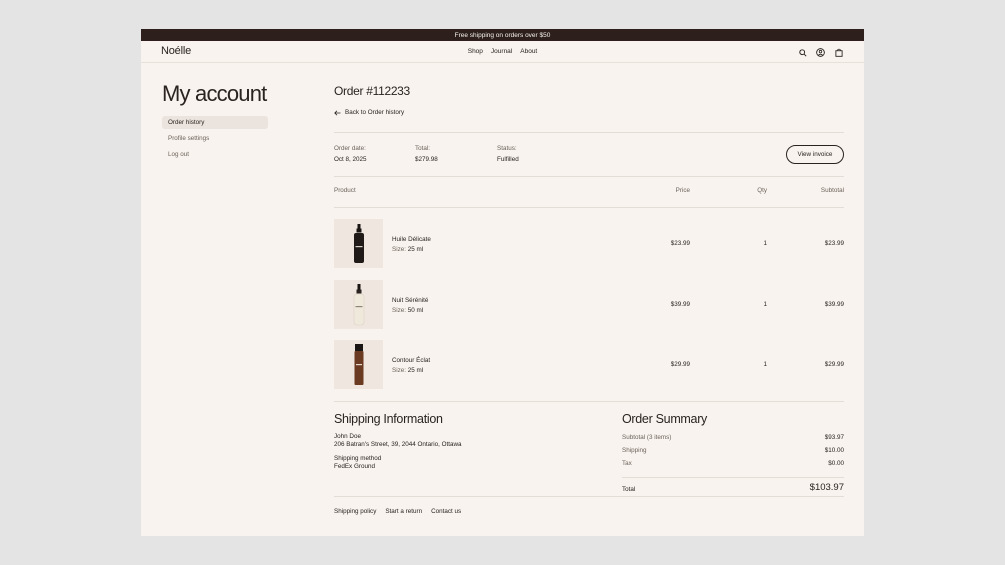 Image resolution: width=1005 pixels, height=565 pixels. Describe the element at coordinates (411, 240) in the screenshot. I see `product-name: Huile Délicate` at that location.